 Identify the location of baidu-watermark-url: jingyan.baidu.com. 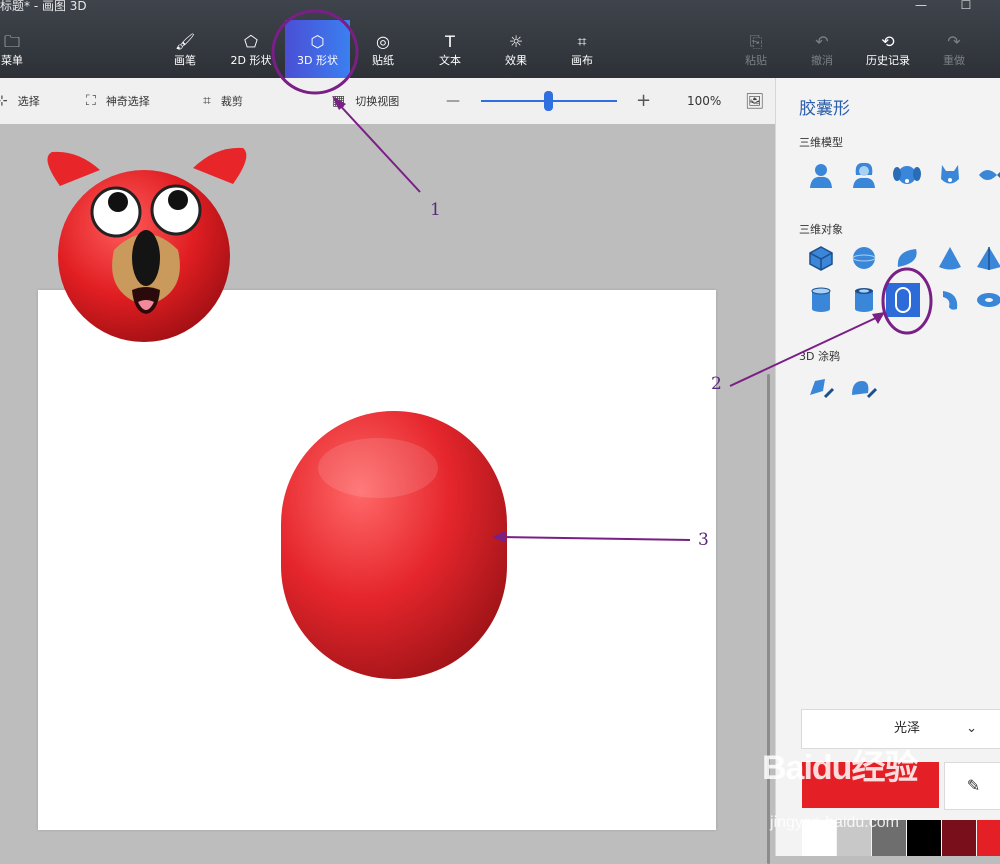
(834, 822).